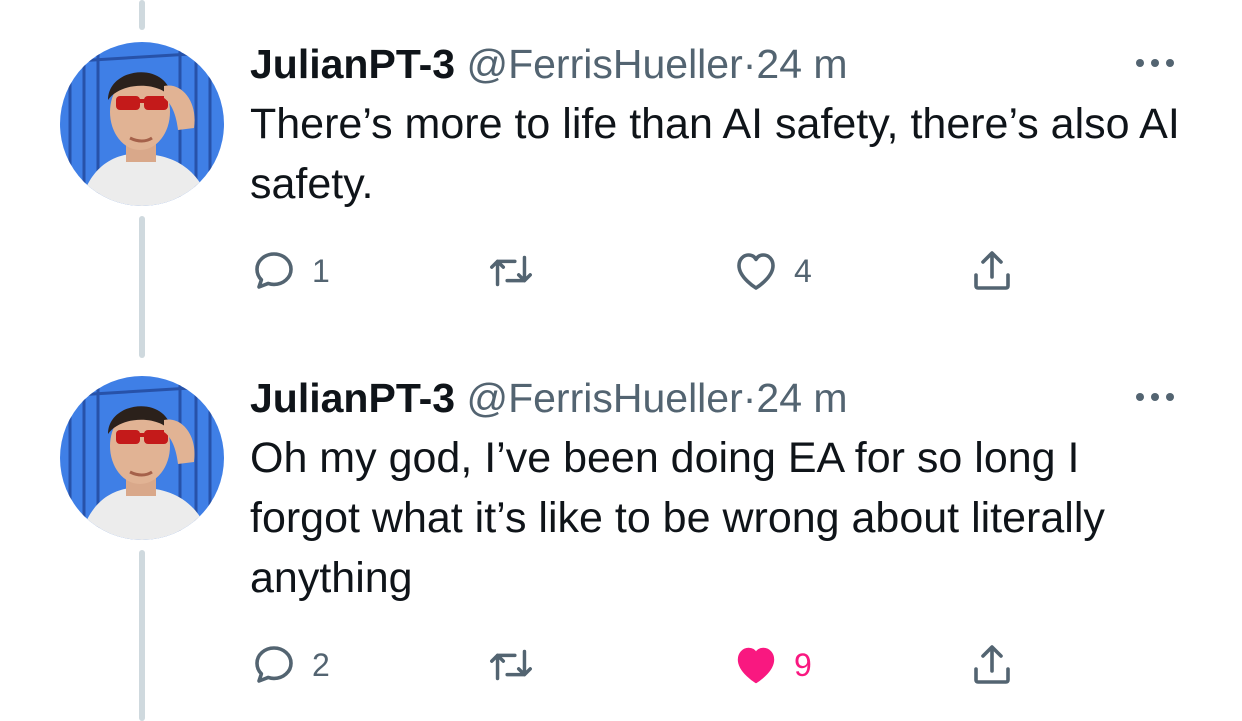 This screenshot has height=721, width=1242. What do you see at coordinates (650, 271) in the screenshot?
I see `tweet-actions: 1 4` at bounding box center [650, 271].